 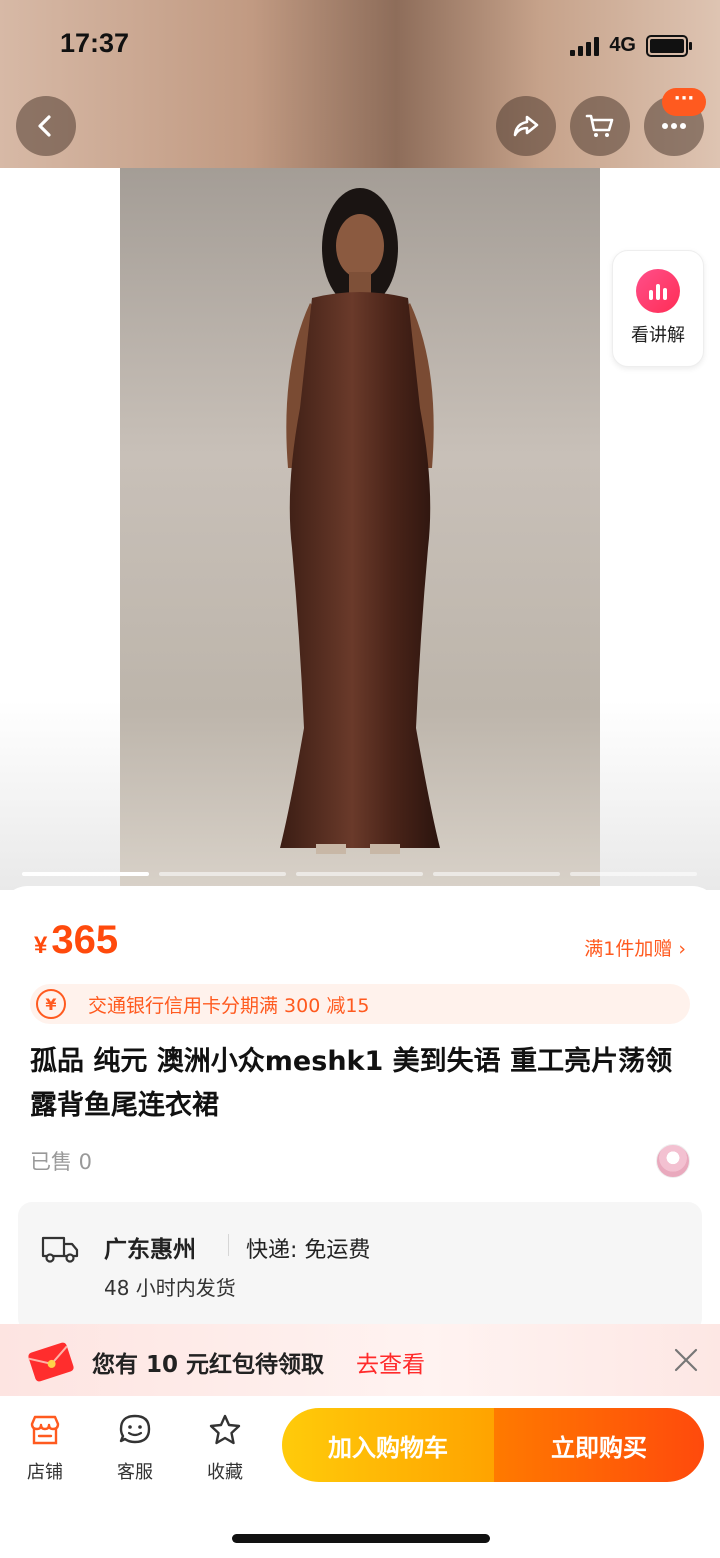 What do you see at coordinates (390, 1362) in the screenshot?
I see `red-packet-link: 去查看` at bounding box center [390, 1362].